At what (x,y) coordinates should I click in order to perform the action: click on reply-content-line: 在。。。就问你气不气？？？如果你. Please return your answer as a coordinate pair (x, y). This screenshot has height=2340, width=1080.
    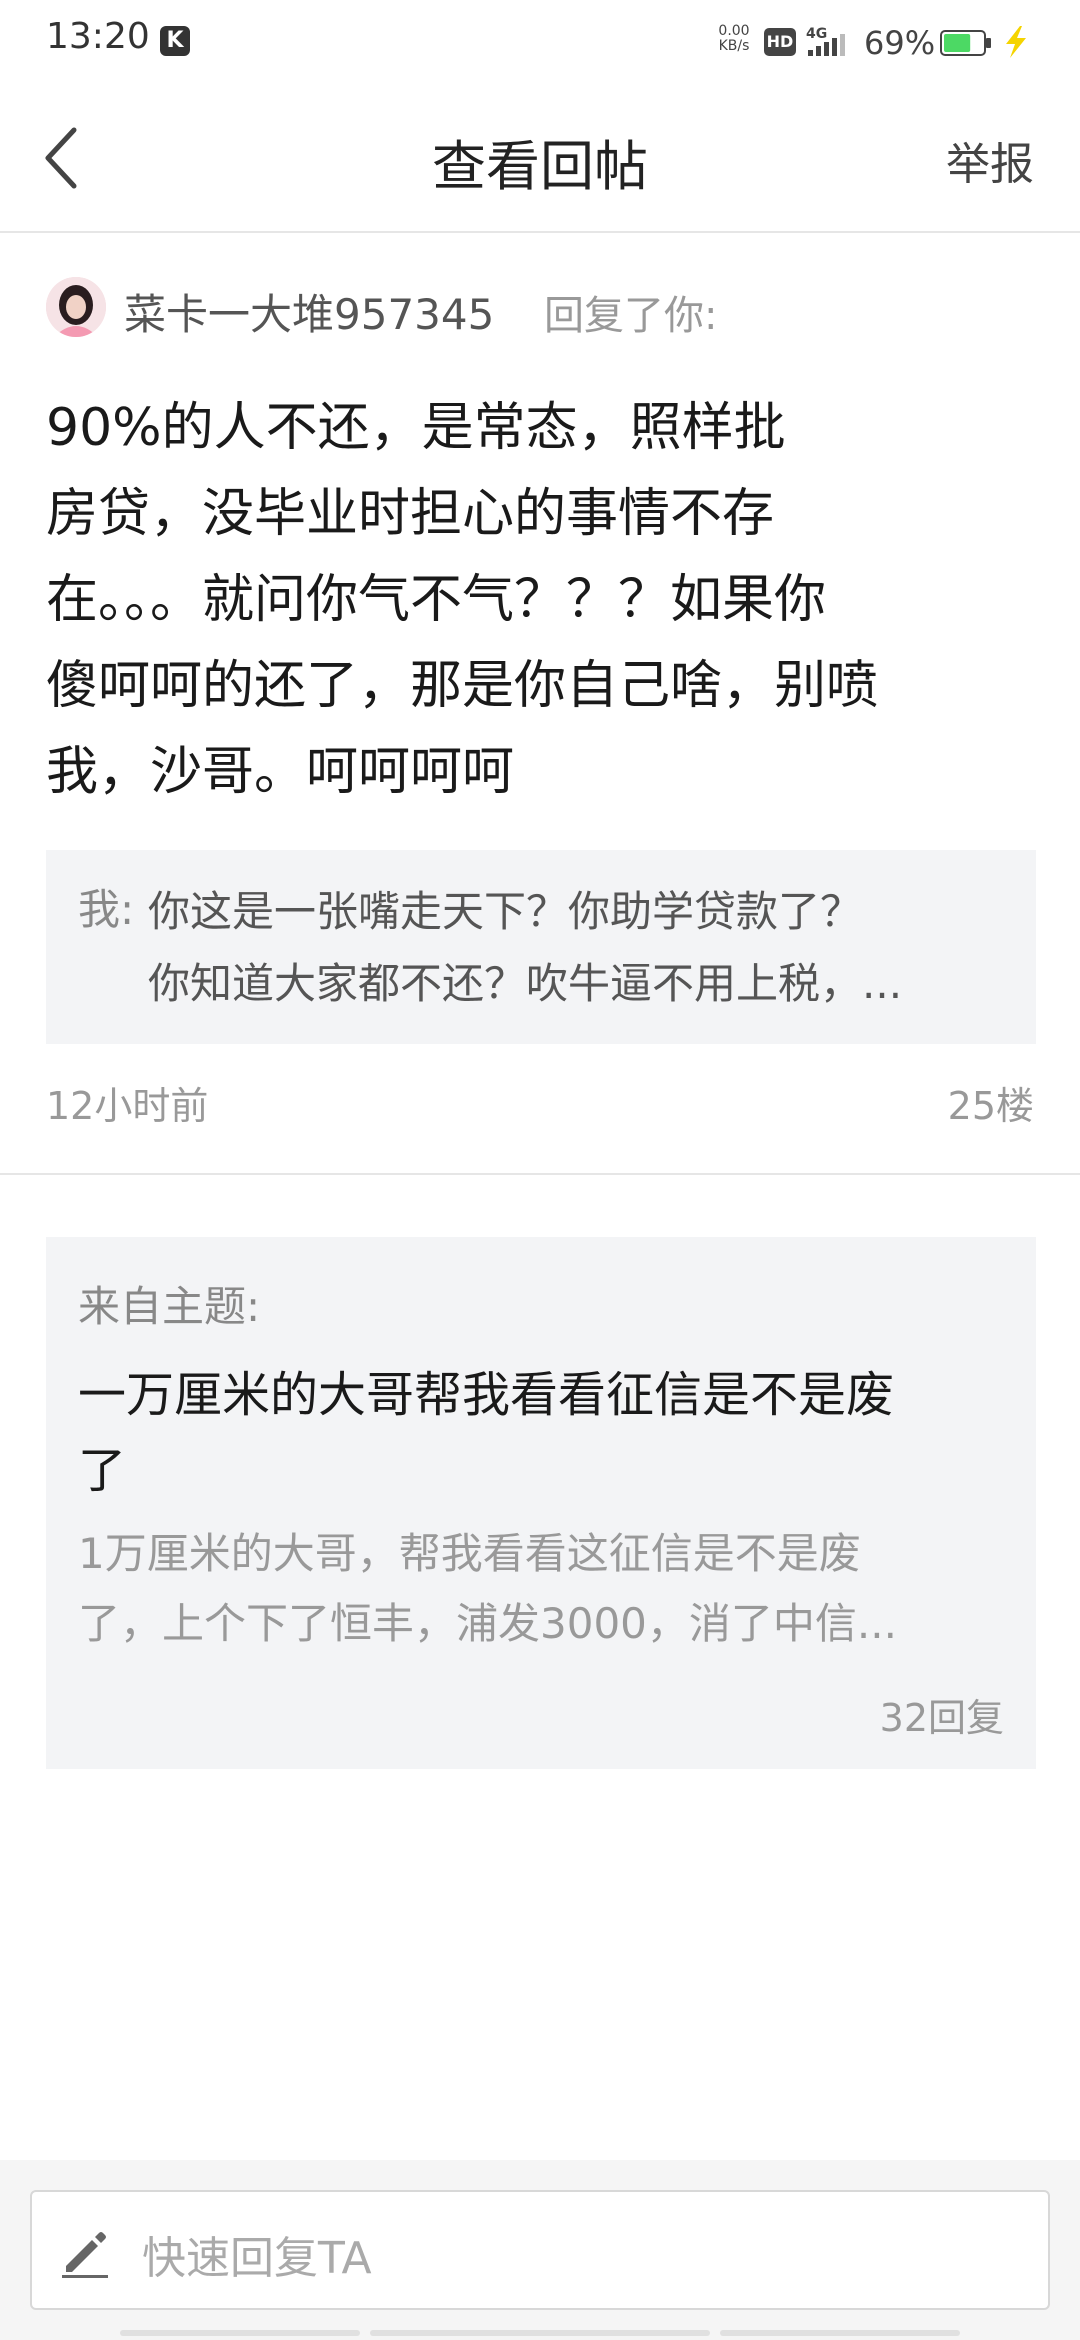
    Looking at the image, I should click on (436, 600).